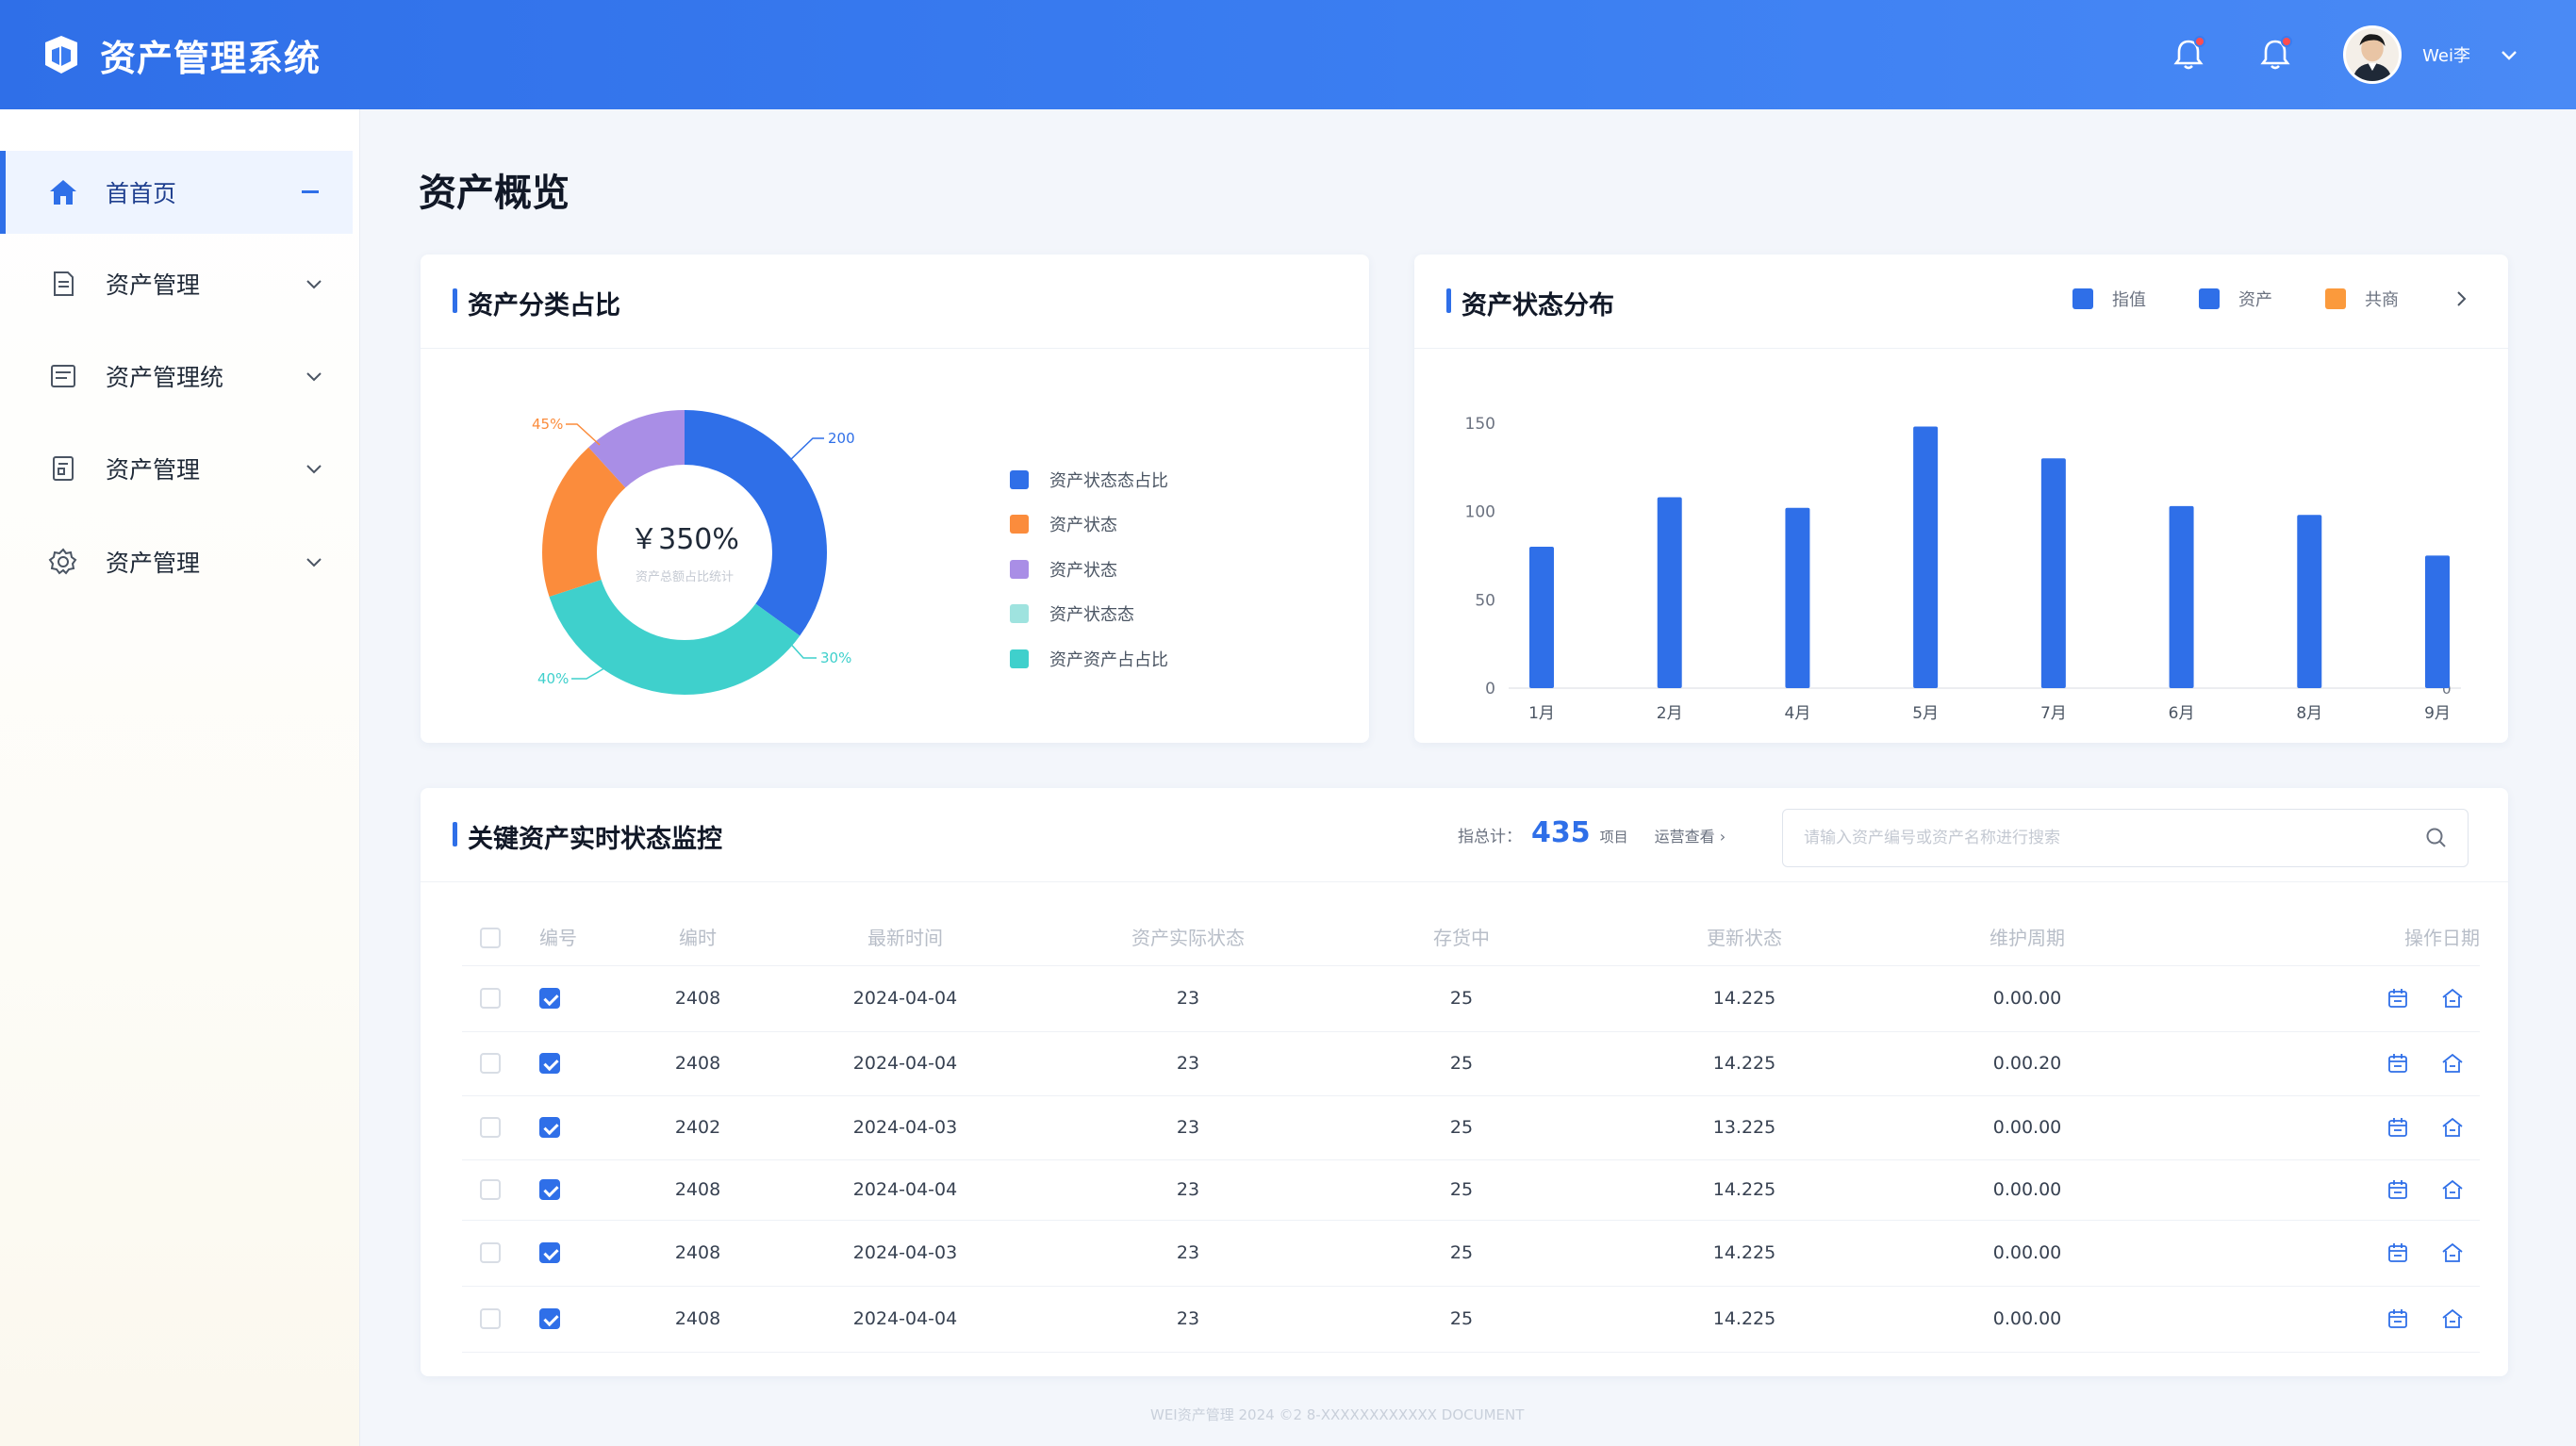 This screenshot has height=1446, width=2576. I want to click on column-header: 维护周期, so click(2027, 937).